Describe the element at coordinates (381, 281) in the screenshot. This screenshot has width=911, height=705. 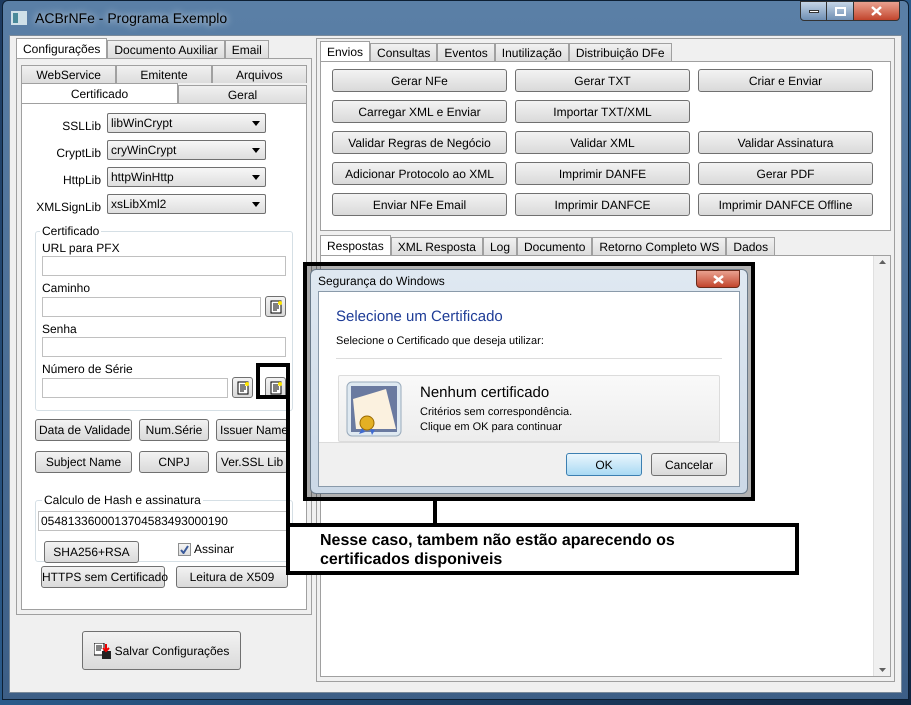
I see `dialog-title: Segurança do Windows` at that location.